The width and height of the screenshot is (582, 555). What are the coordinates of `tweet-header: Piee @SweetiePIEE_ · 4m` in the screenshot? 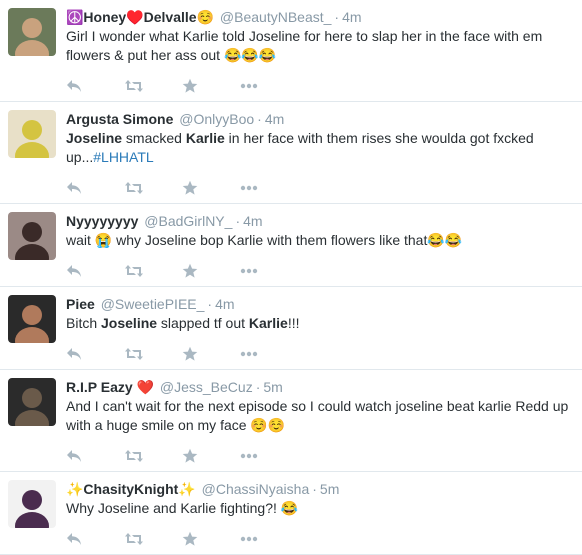 It's located at (319, 304).